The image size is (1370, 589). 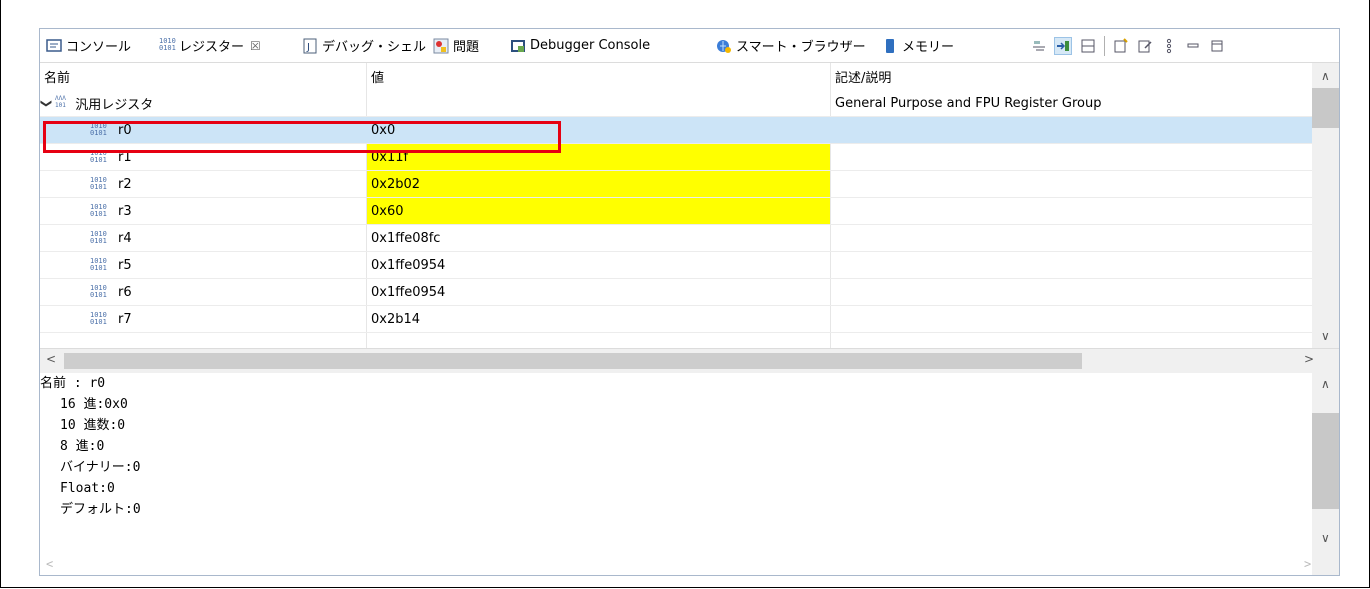 What do you see at coordinates (598, 319) in the screenshot?
I see `register-value: 0x2b14` at bounding box center [598, 319].